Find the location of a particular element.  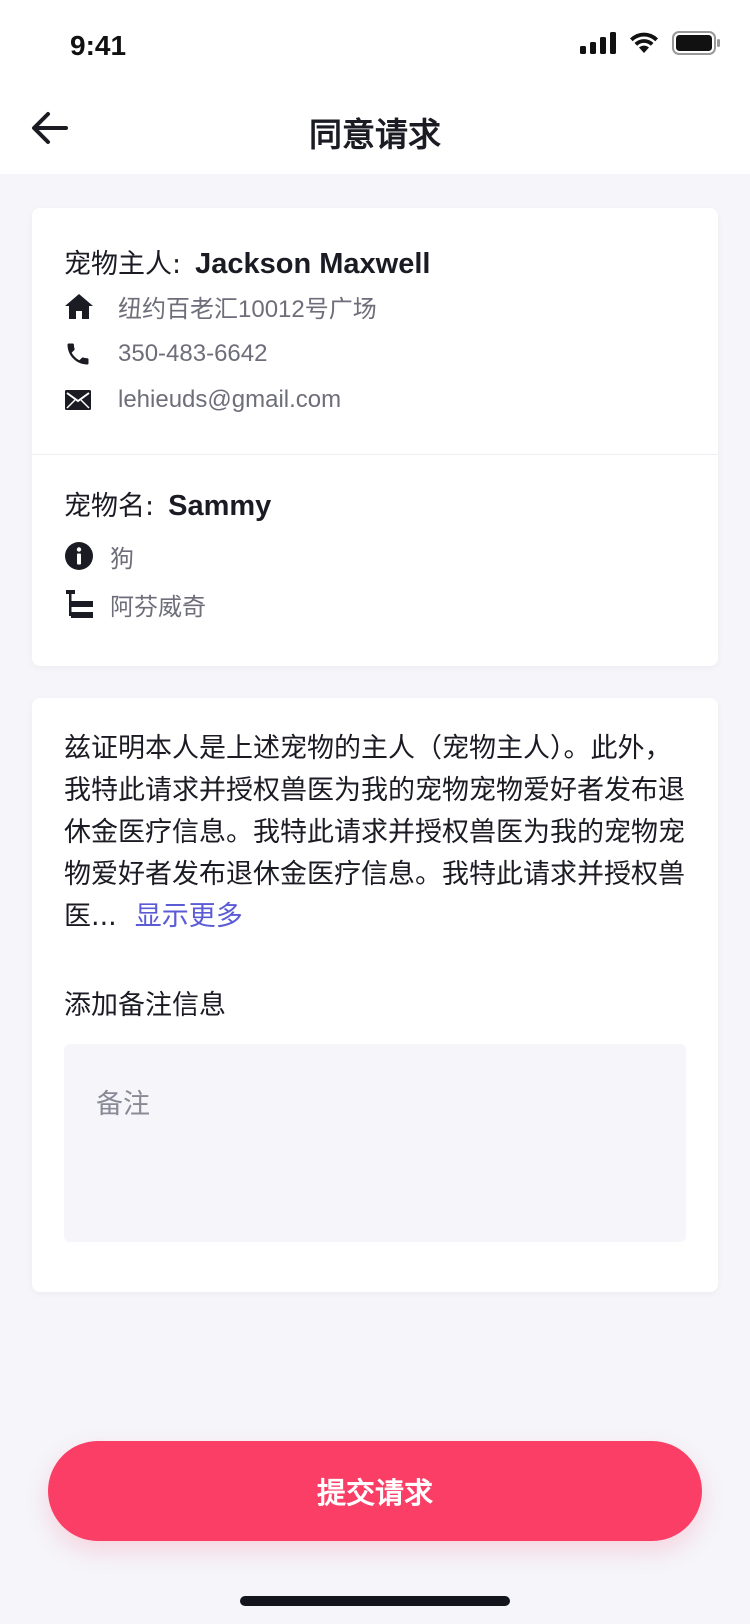

status-icons is located at coordinates (650, 45).